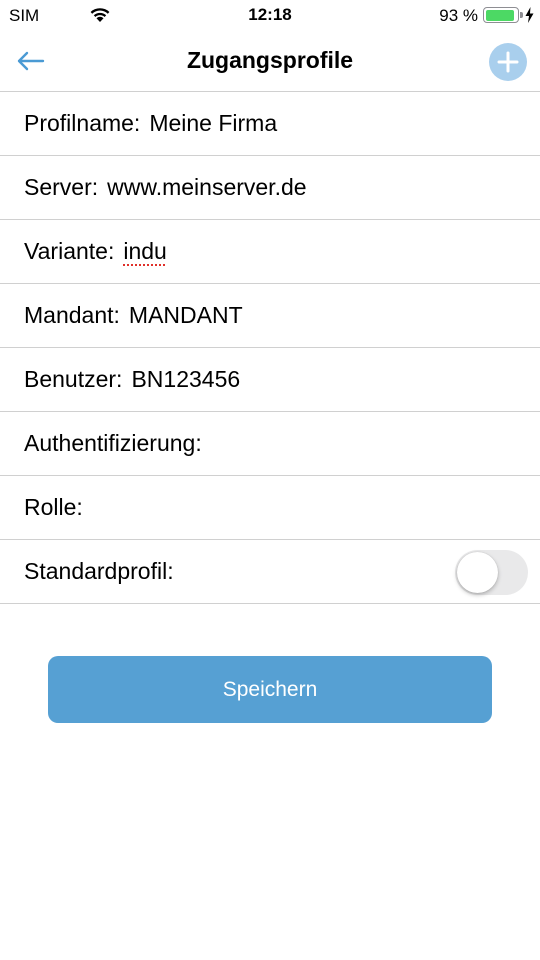  Describe the element at coordinates (99, 571) in the screenshot. I see `standard-profile-label: Standardprofil:` at that location.